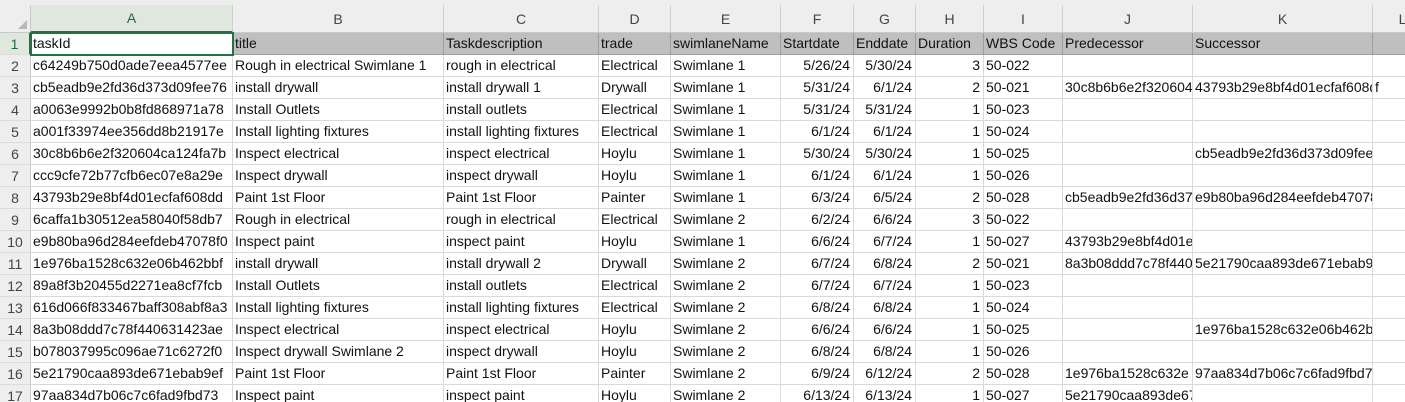 This screenshot has height=402, width=1405. Describe the element at coordinates (338, 66) in the screenshot. I see `cell-b2: Rough in electrical Swimlane 1` at that location.